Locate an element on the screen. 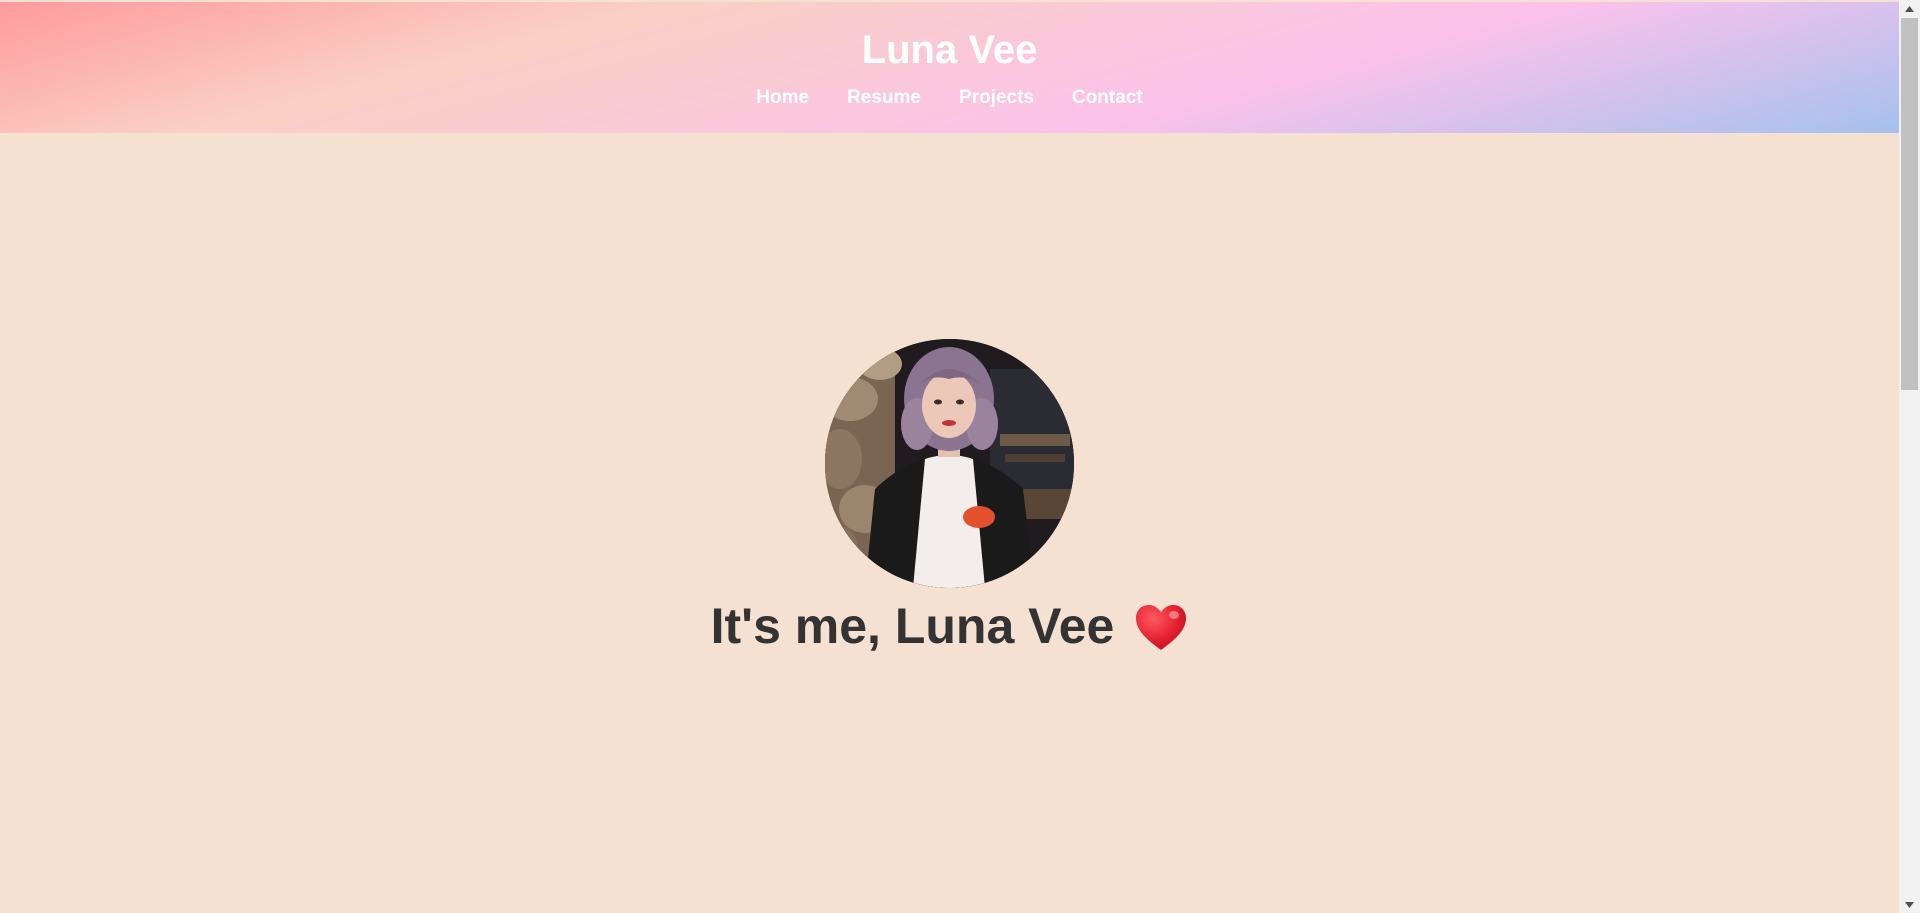  profile-photo-drawing is located at coordinates (949, 463).